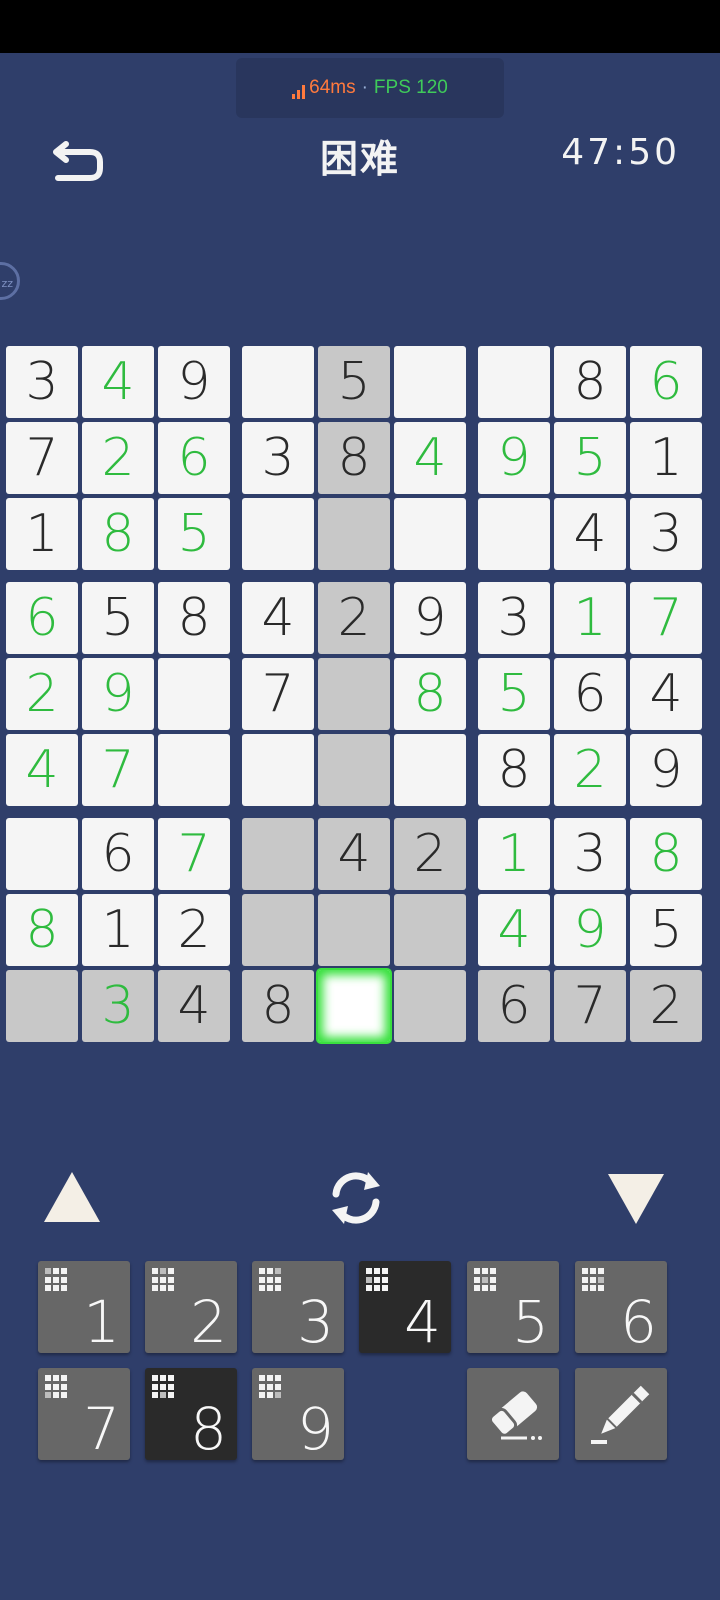  I want to click on notes-grid-icon, so click(271, 1387).